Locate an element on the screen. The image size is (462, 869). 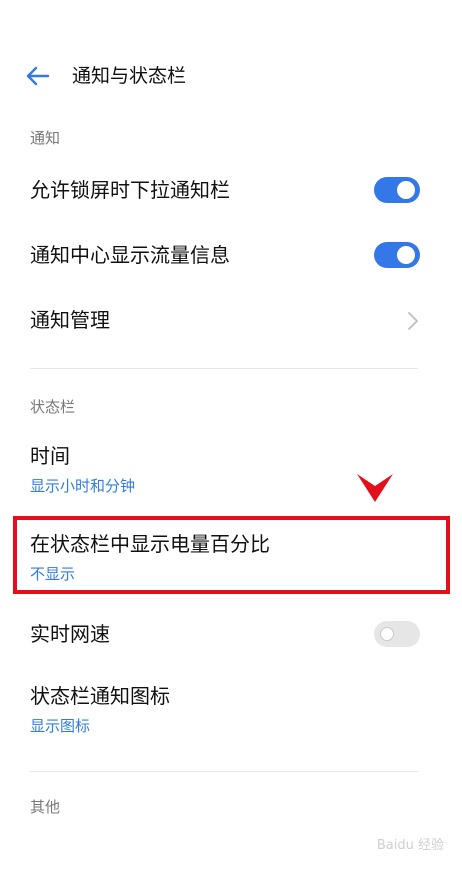
setting-traffic-info: 通知中心显示流量信息 is located at coordinates (231, 256).